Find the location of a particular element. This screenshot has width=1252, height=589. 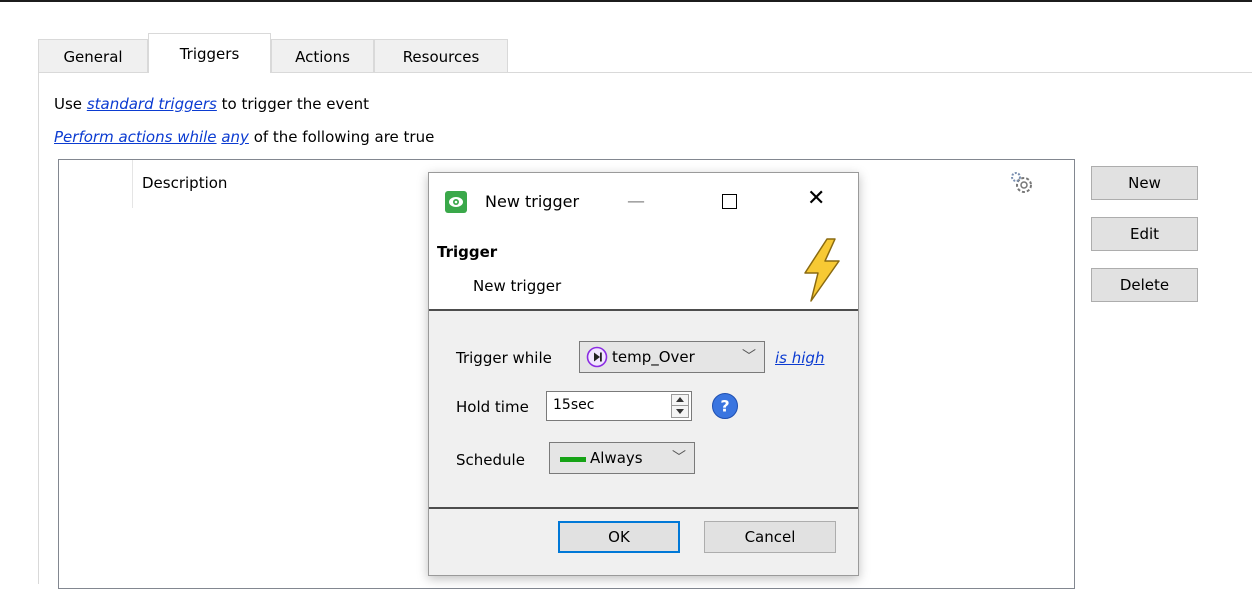

lightning-bolt-icon is located at coordinates (822, 270).